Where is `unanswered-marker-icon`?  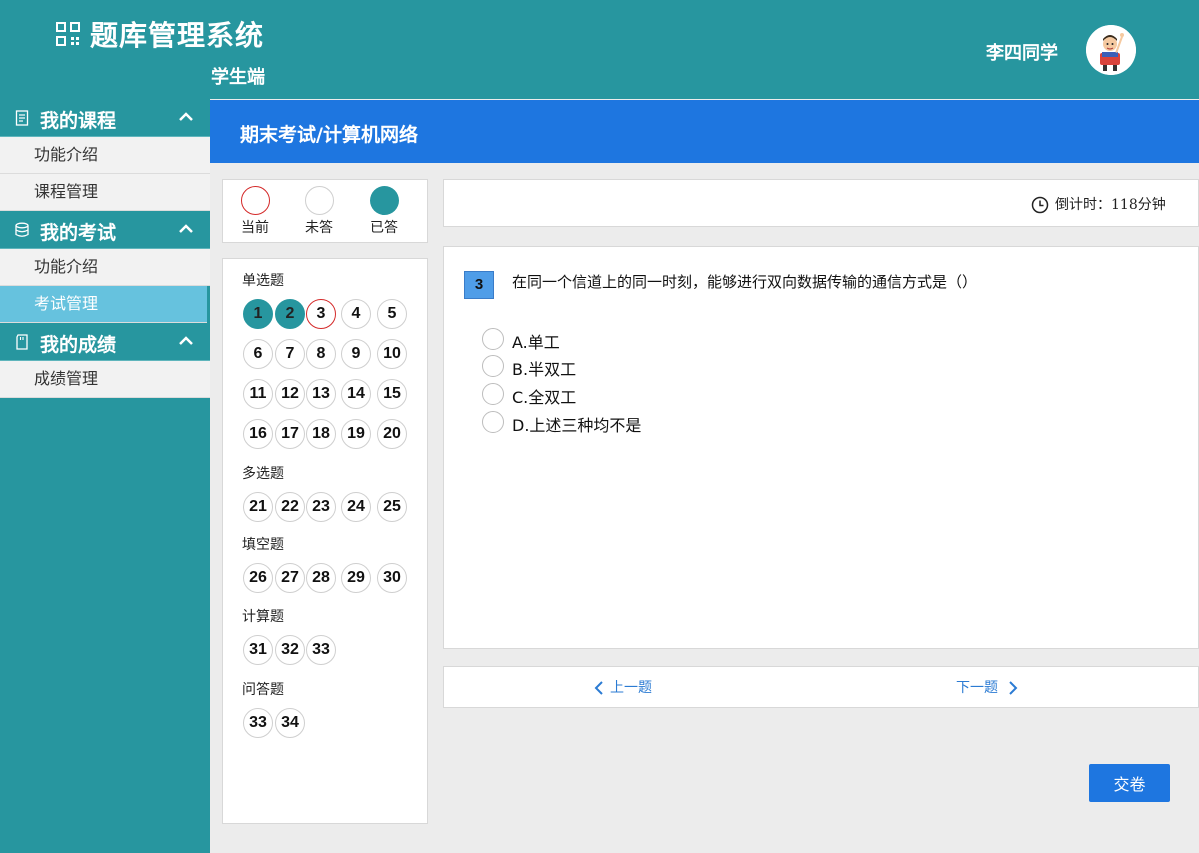 unanswered-marker-icon is located at coordinates (319, 200).